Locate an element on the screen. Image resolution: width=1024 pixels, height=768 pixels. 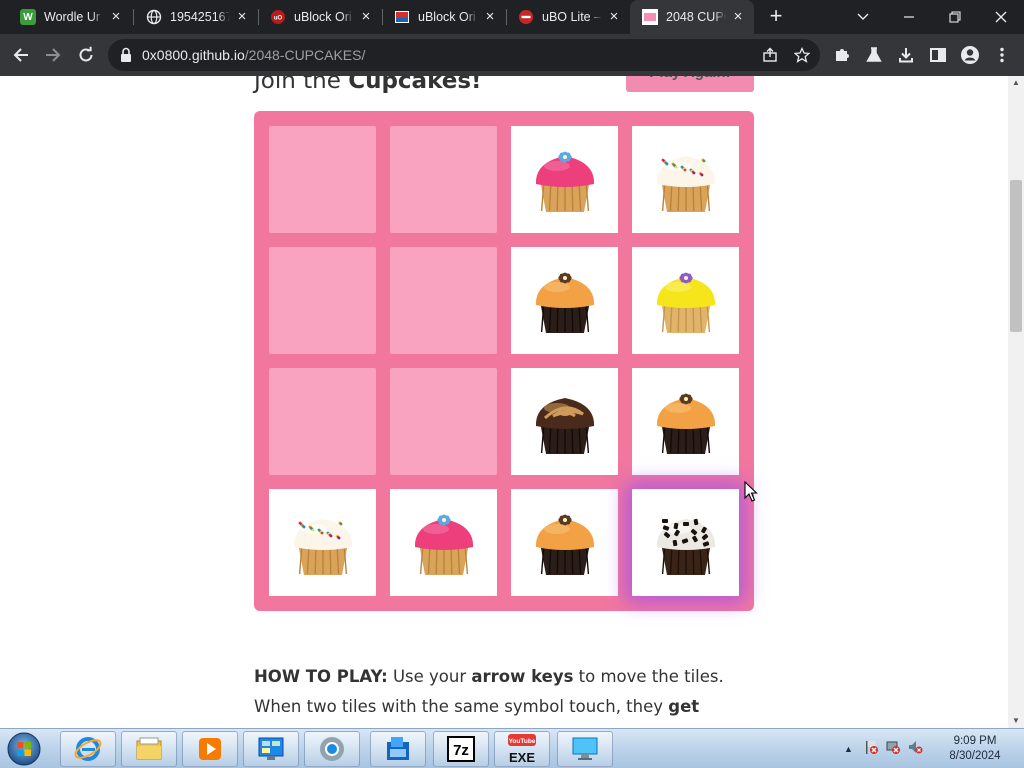
network-icon is located at coordinates (893, 749).